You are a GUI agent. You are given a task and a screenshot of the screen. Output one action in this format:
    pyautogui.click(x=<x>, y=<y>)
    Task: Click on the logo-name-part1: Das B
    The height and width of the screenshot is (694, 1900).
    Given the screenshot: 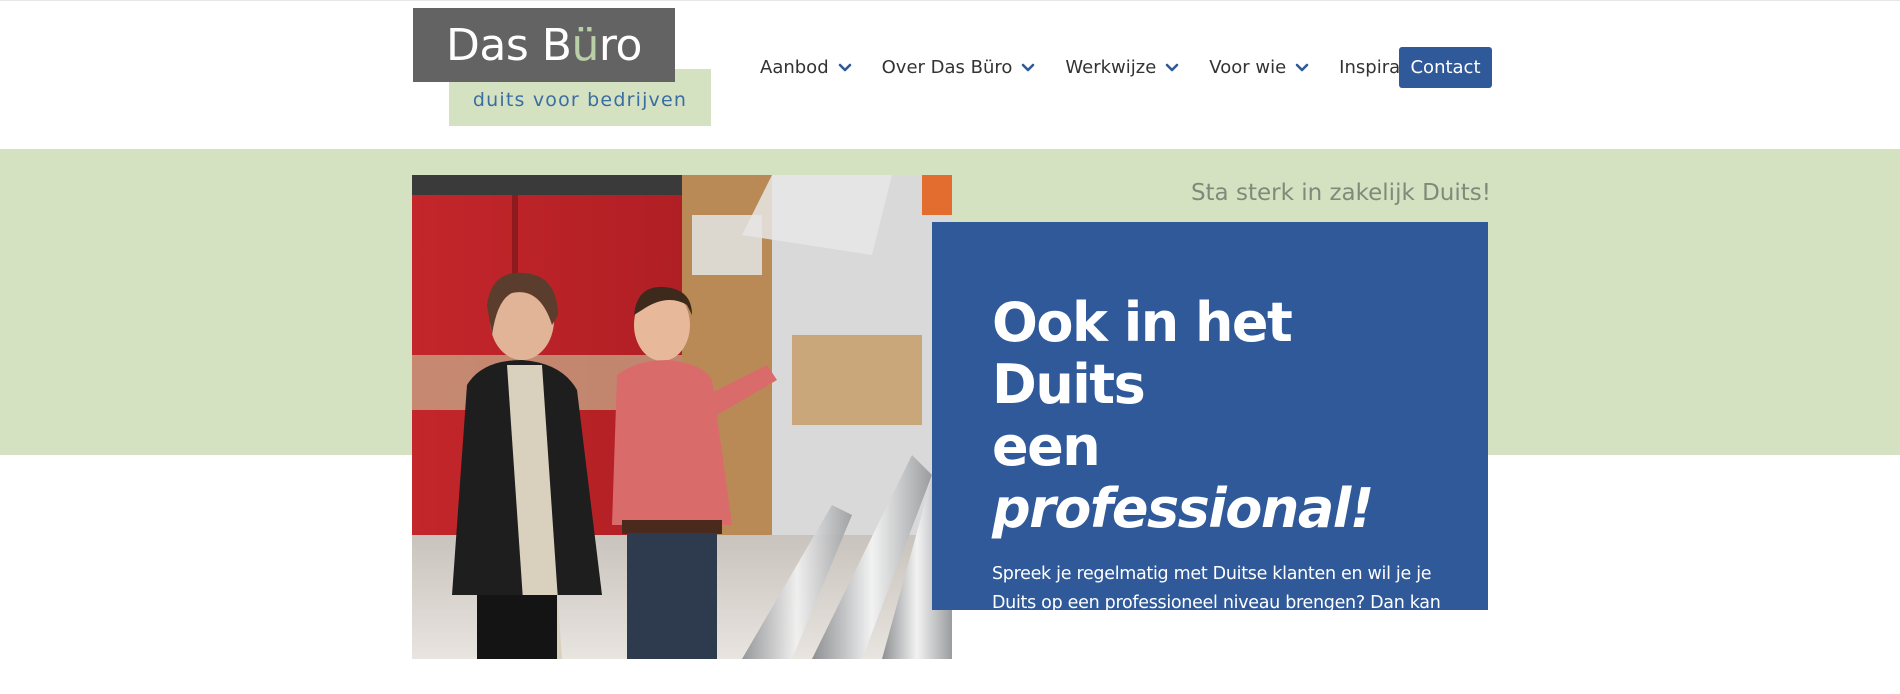 What is the action you would take?
    pyautogui.click(x=509, y=45)
    